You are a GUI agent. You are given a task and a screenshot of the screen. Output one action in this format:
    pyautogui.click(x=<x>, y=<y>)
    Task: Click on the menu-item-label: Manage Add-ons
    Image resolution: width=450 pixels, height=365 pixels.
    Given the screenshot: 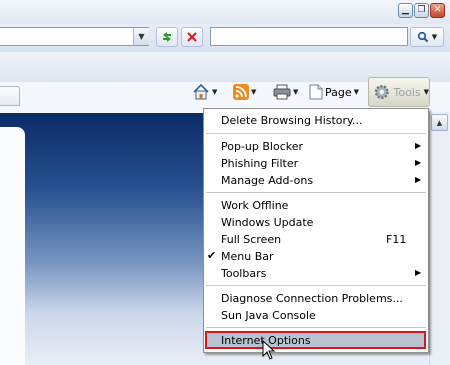 What is the action you would take?
    pyautogui.click(x=267, y=180)
    